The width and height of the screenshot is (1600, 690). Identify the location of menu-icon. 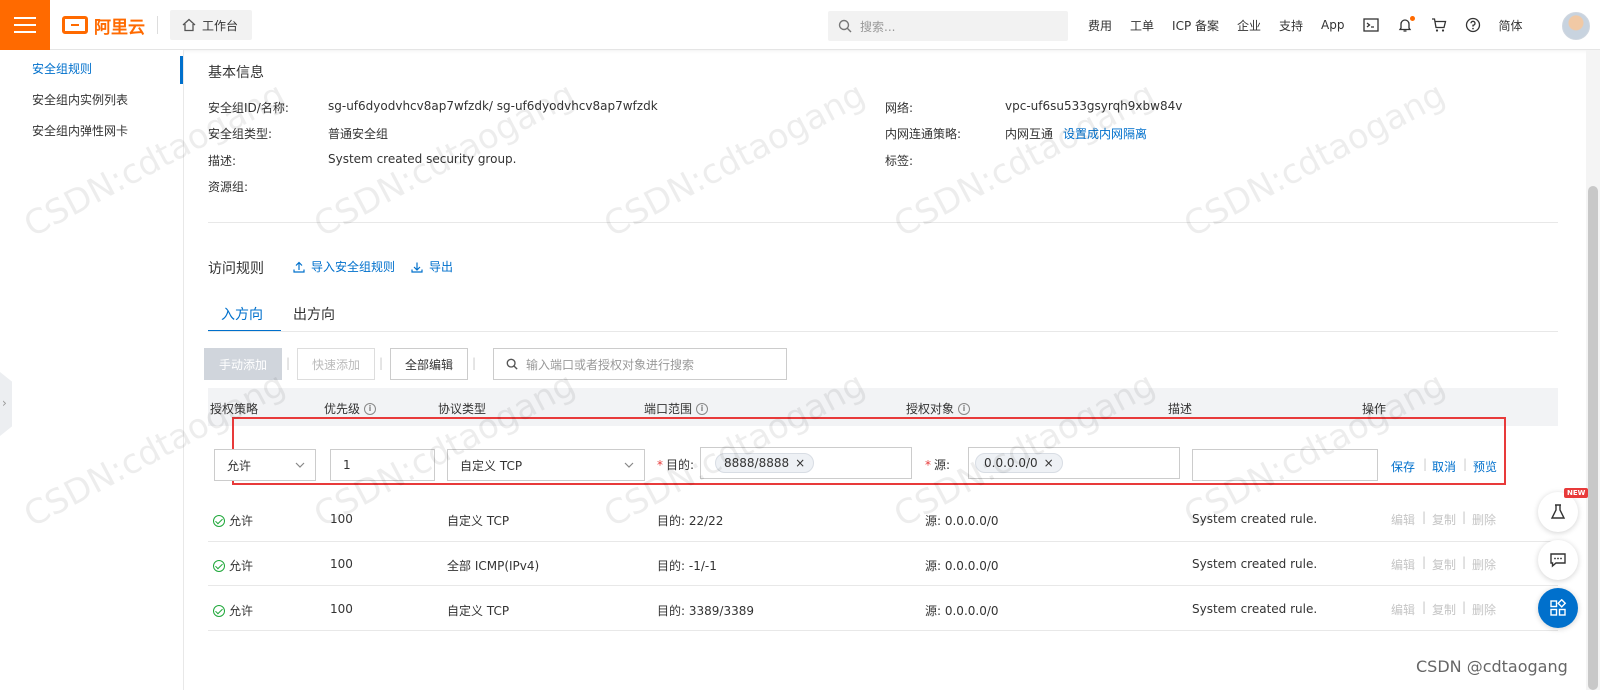
(25, 25).